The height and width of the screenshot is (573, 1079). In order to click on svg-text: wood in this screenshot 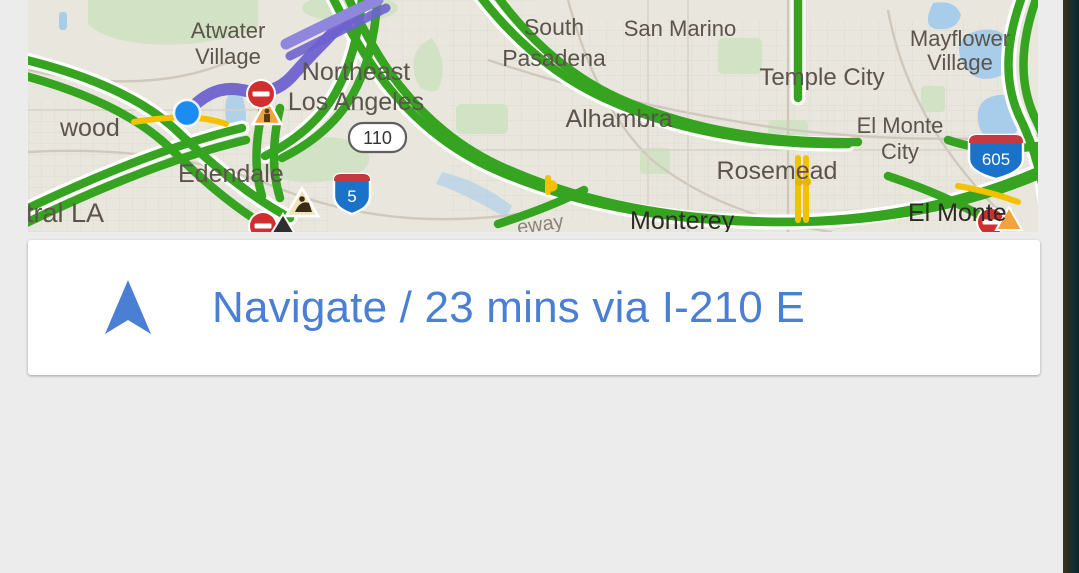, I will do `click(89, 128)`.